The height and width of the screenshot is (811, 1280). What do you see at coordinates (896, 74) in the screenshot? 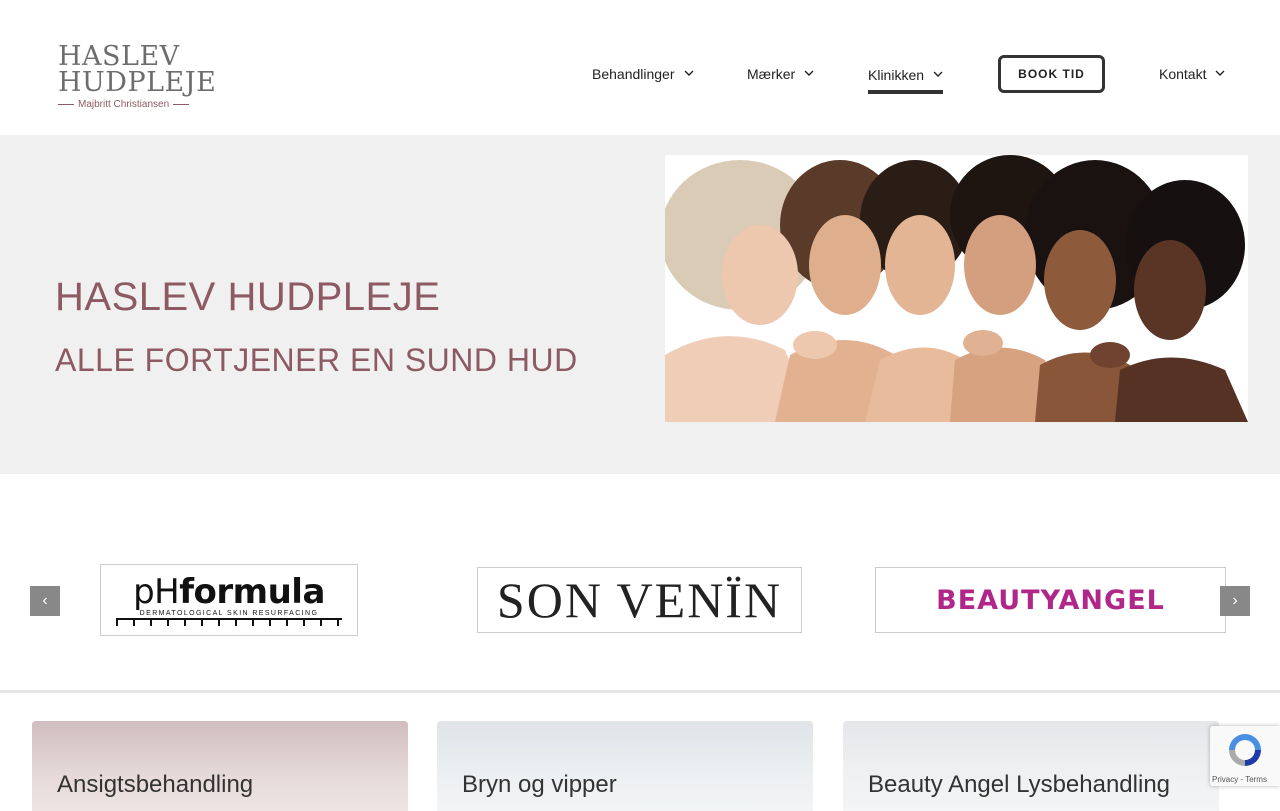
I see `nav-label: Klinikken` at bounding box center [896, 74].